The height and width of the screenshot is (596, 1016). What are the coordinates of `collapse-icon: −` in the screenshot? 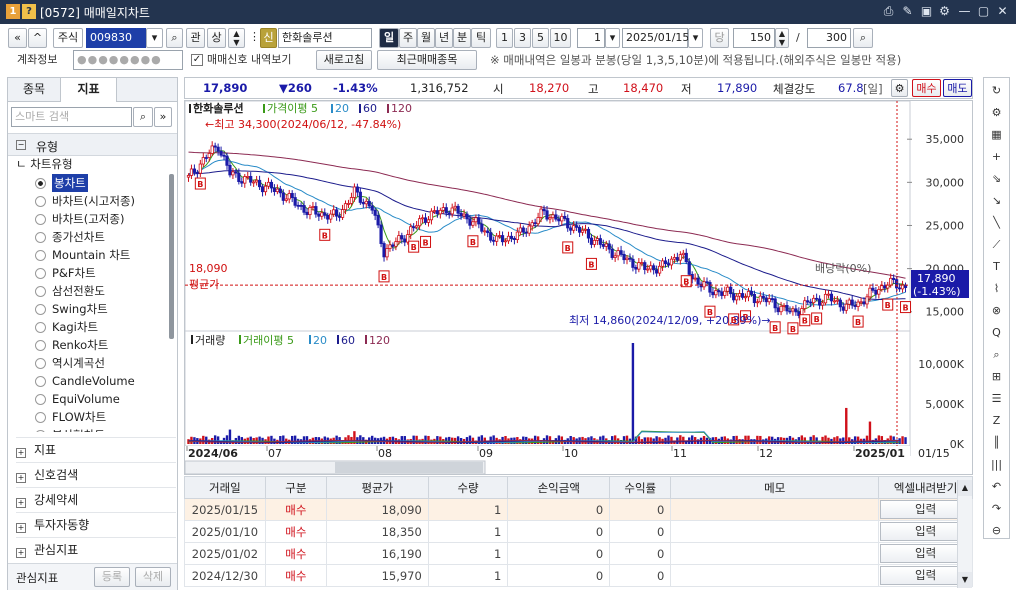 It's located at (21, 145).